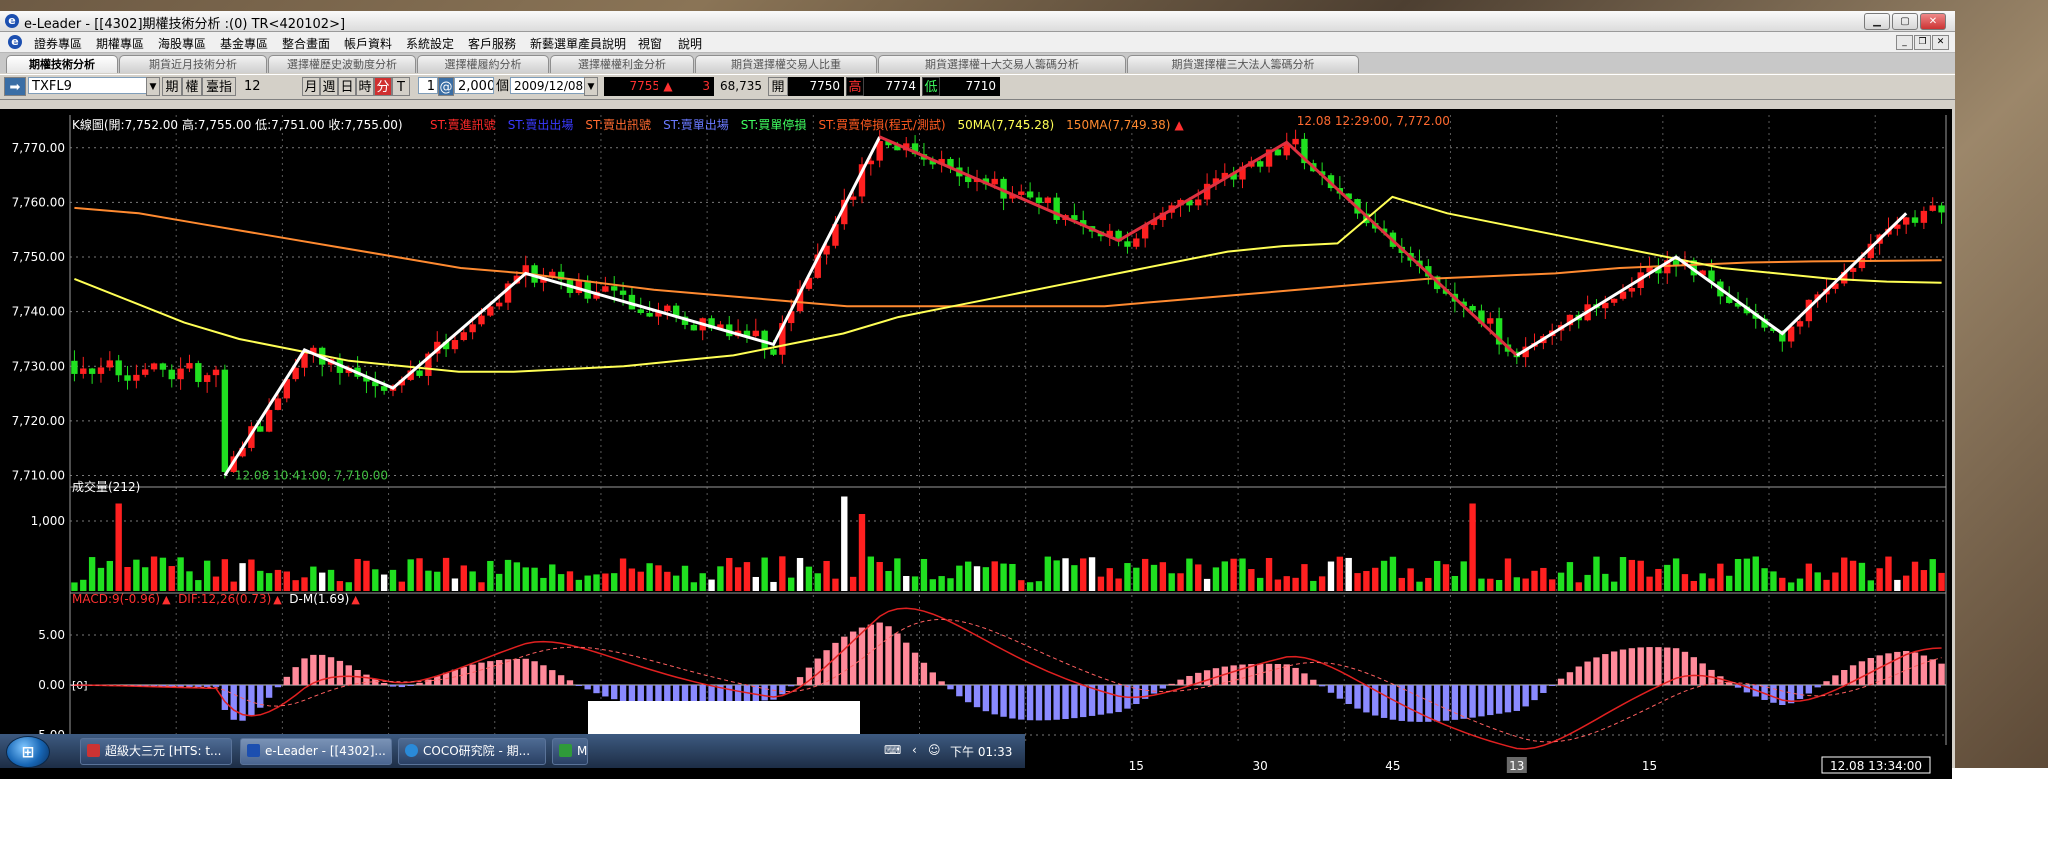 The image size is (2048, 854). What do you see at coordinates (58, 43) in the screenshot?
I see `menu-securities: 證券專區` at bounding box center [58, 43].